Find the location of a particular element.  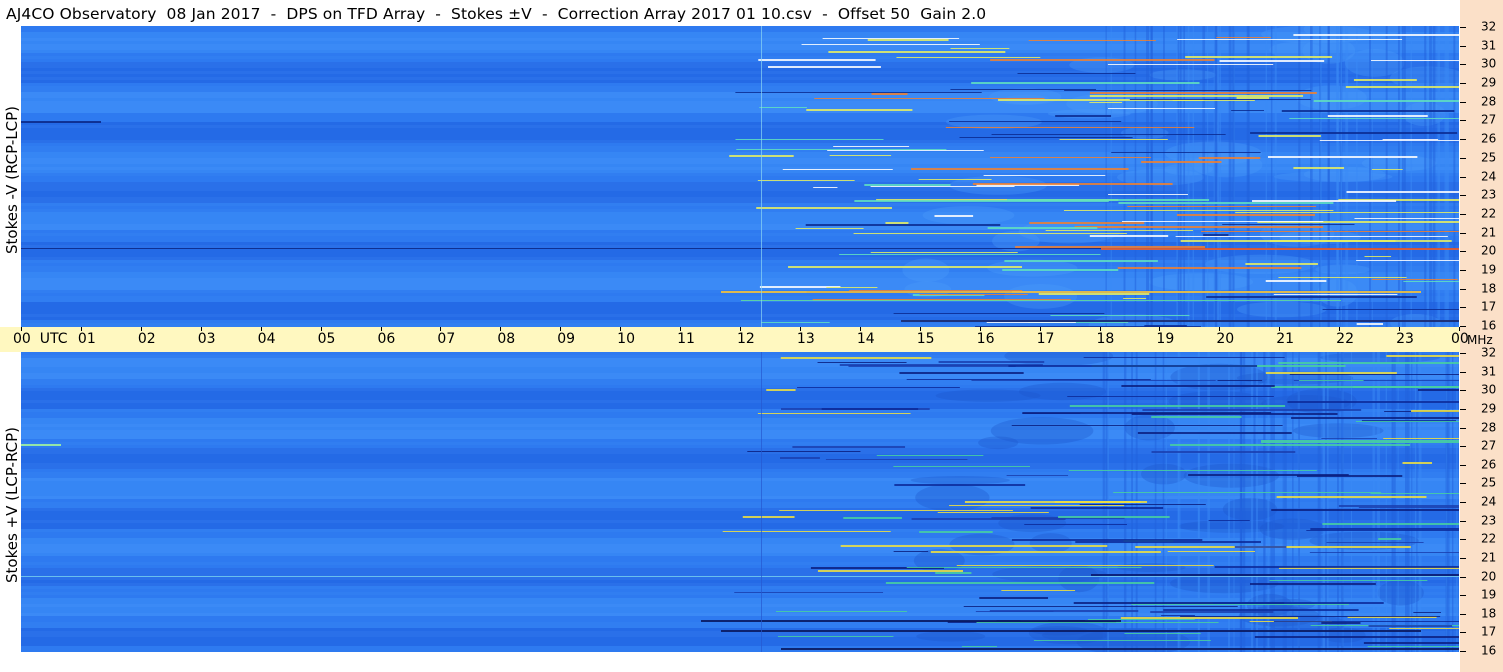

freq-tick-label-top: 21 is located at coordinates (1489, 232).